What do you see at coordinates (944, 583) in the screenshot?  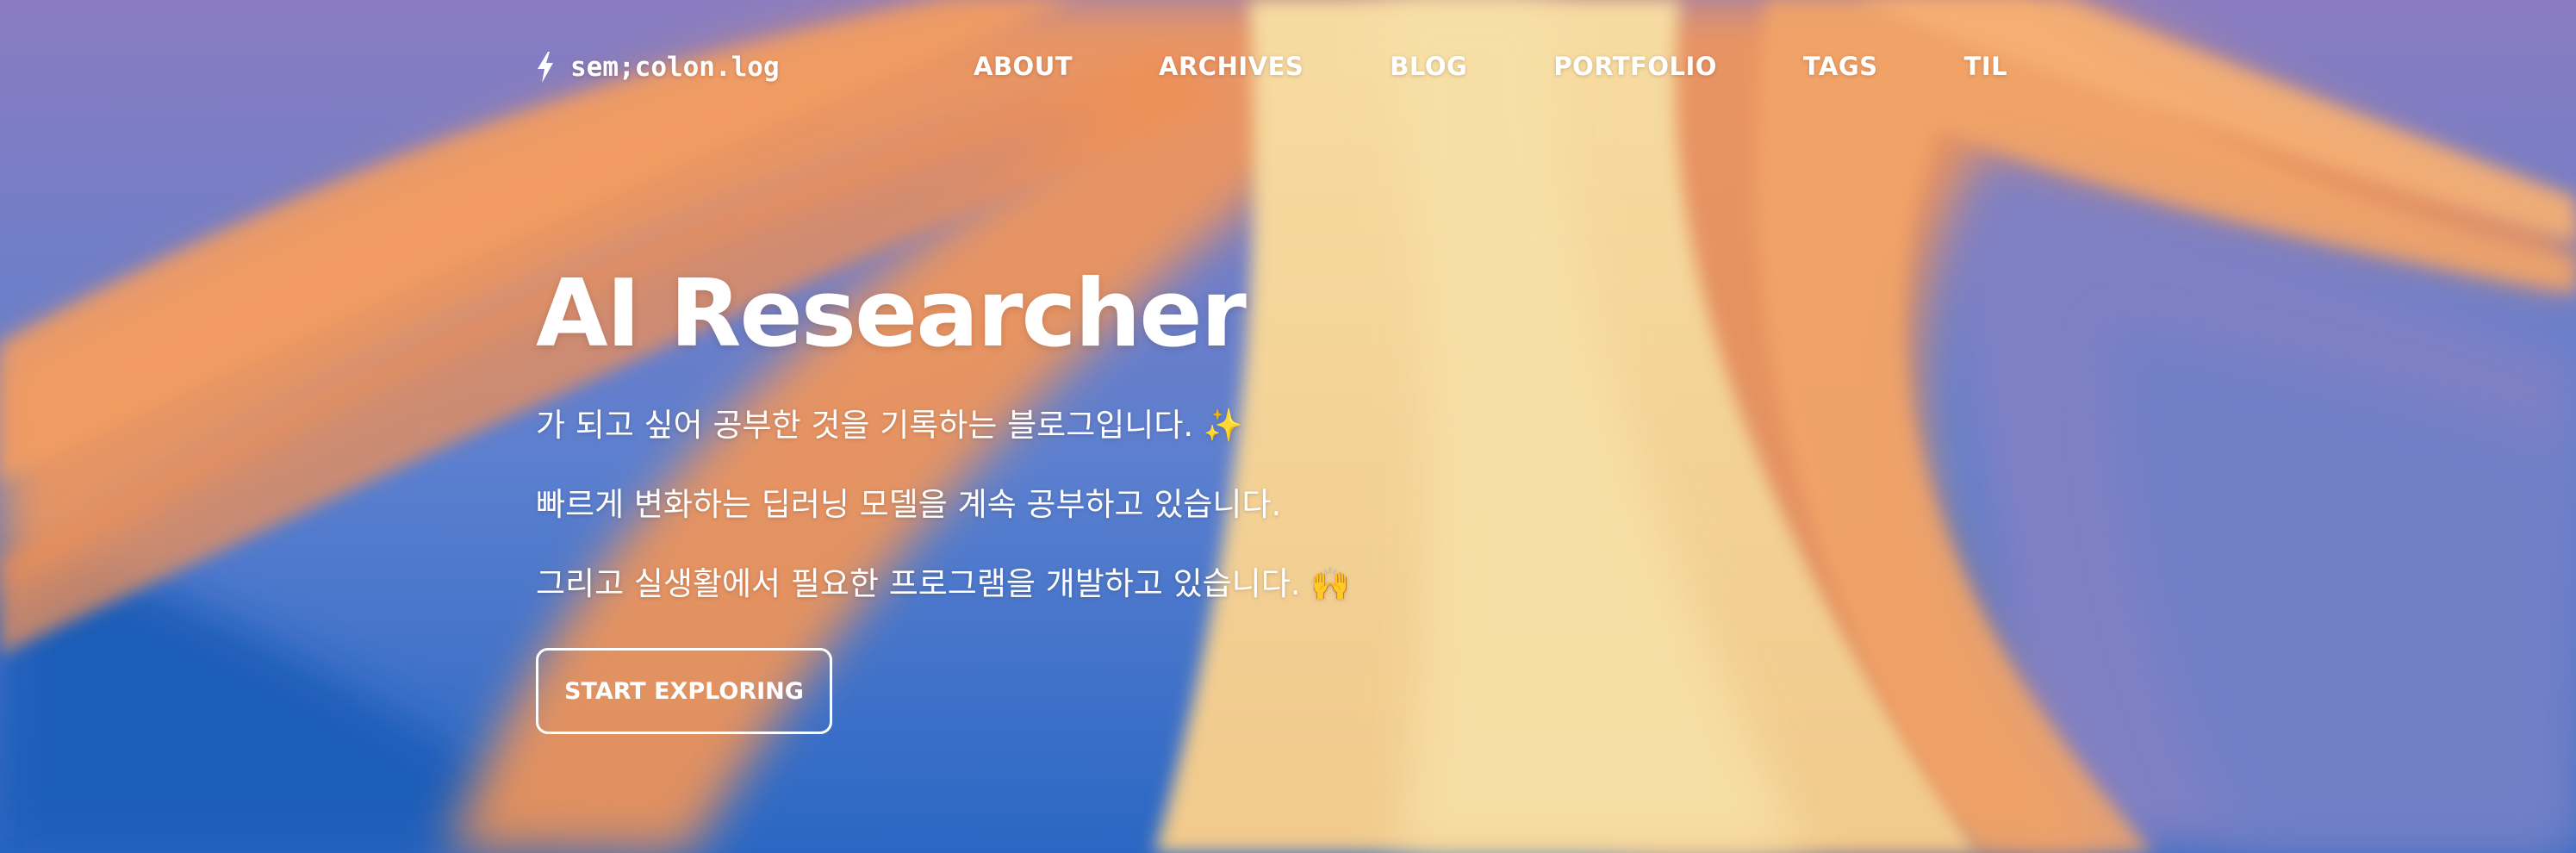 I see `hero-line-3: 그리고 실생활에서 필요한 프로그램을 개발하고 있습니다. 🙌` at bounding box center [944, 583].